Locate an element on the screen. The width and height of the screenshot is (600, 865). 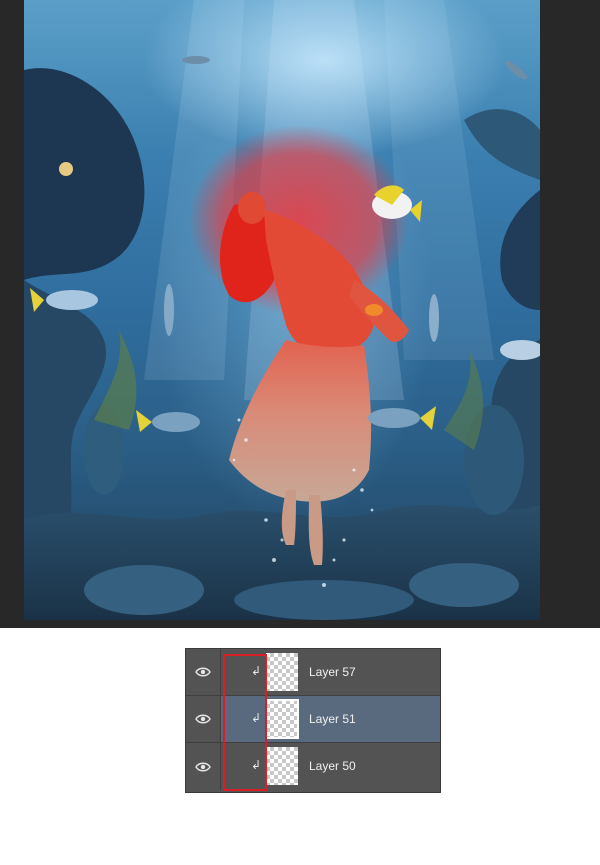
layer-name: Layer 50 is located at coordinates (332, 766).